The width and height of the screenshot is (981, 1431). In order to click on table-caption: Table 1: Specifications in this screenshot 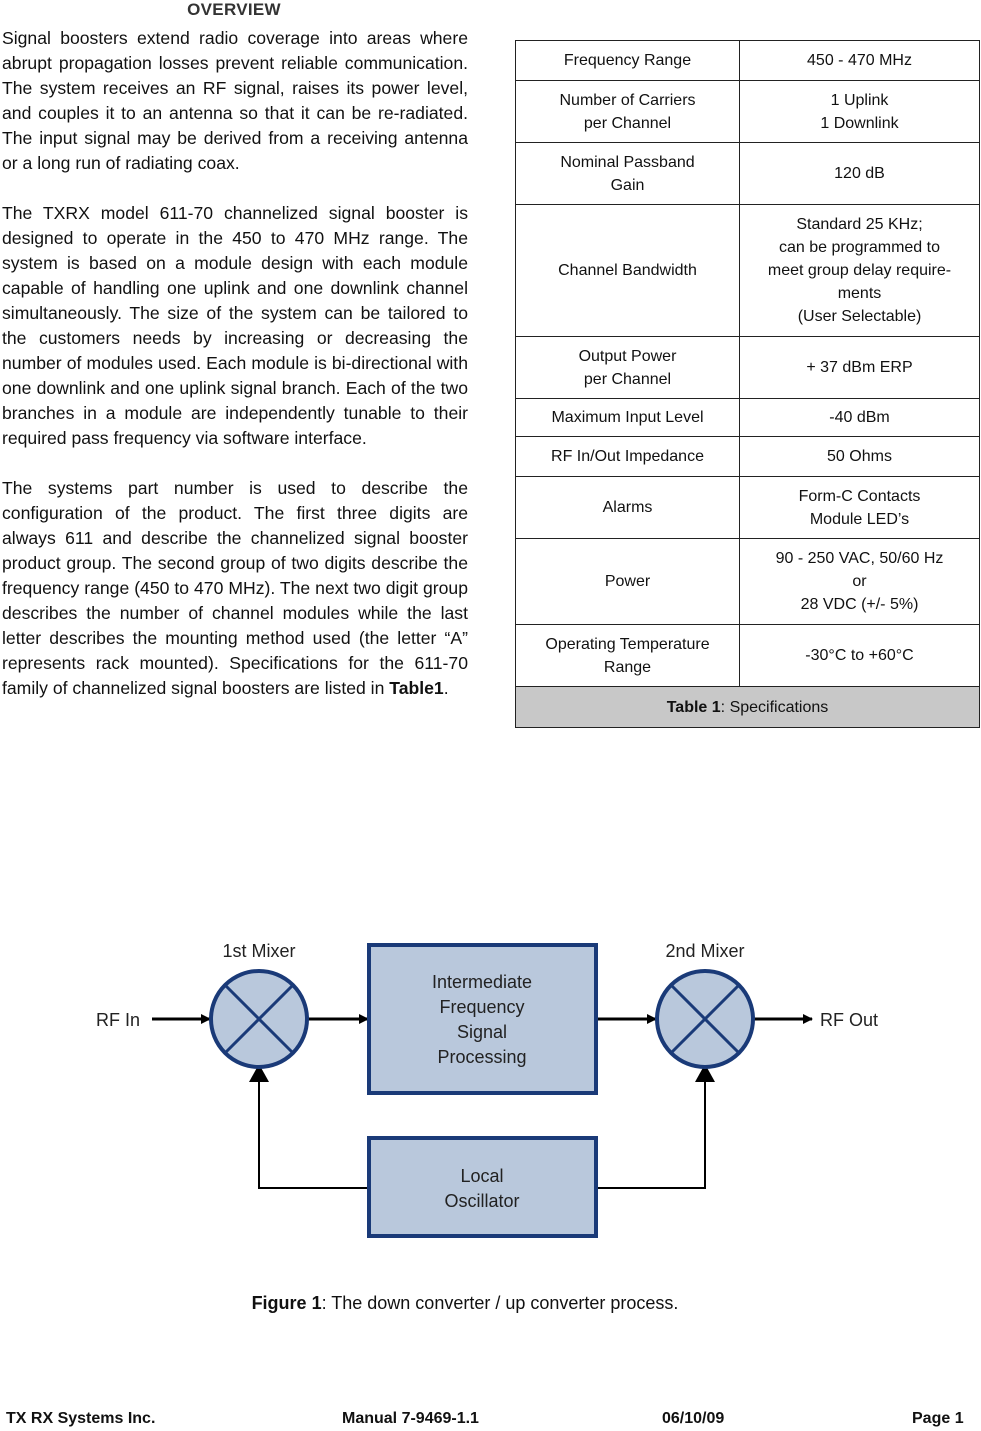, I will do `click(747, 707)`.